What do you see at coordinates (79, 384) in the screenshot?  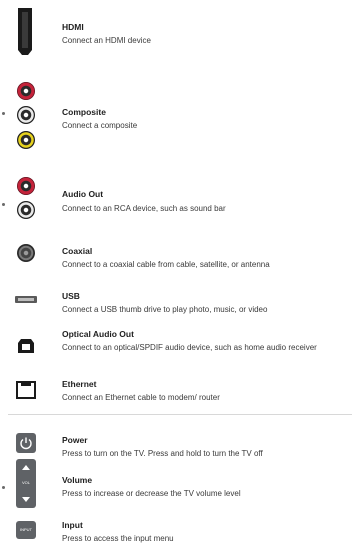 I see `ethernet-title: Ethernet` at bounding box center [79, 384].